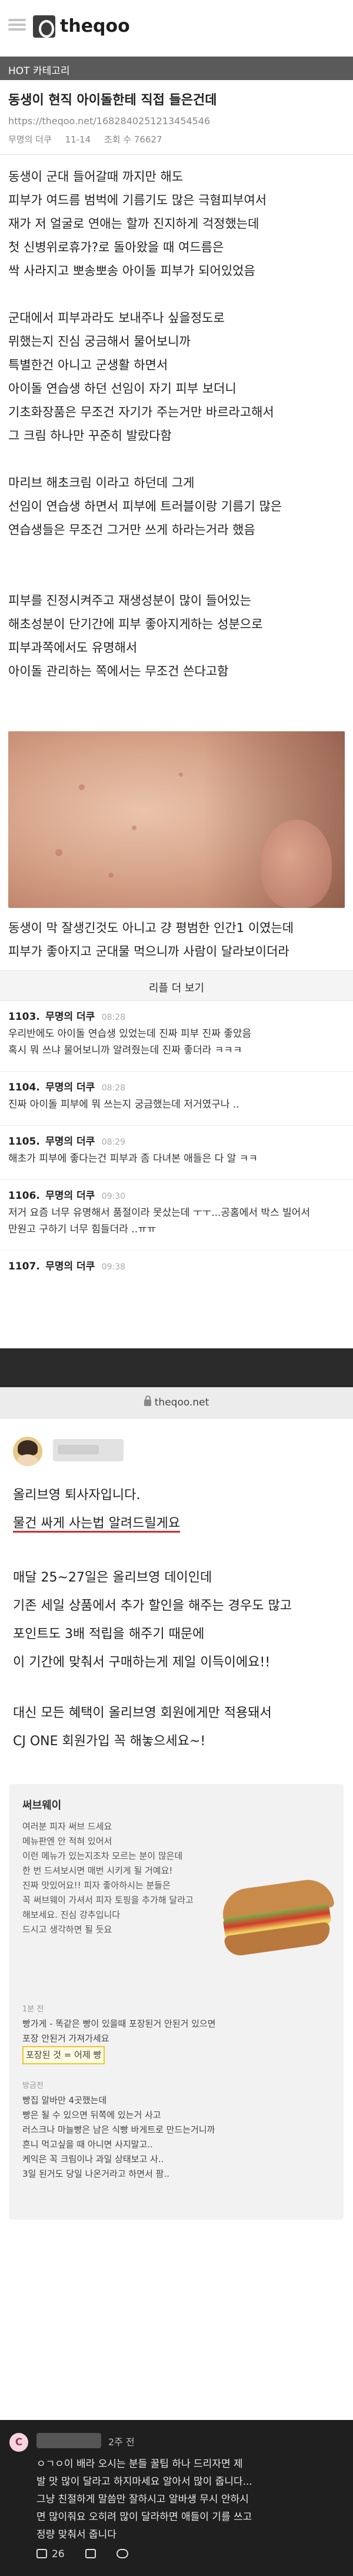  I want to click on comment-time: 08:29, so click(113, 1142).